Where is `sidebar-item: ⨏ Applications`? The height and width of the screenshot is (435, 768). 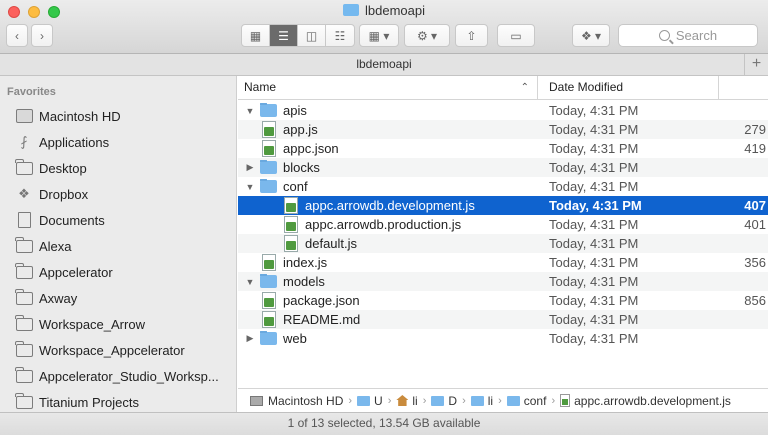
sidebar-item: ⨏ Applications is located at coordinates (118, 142).